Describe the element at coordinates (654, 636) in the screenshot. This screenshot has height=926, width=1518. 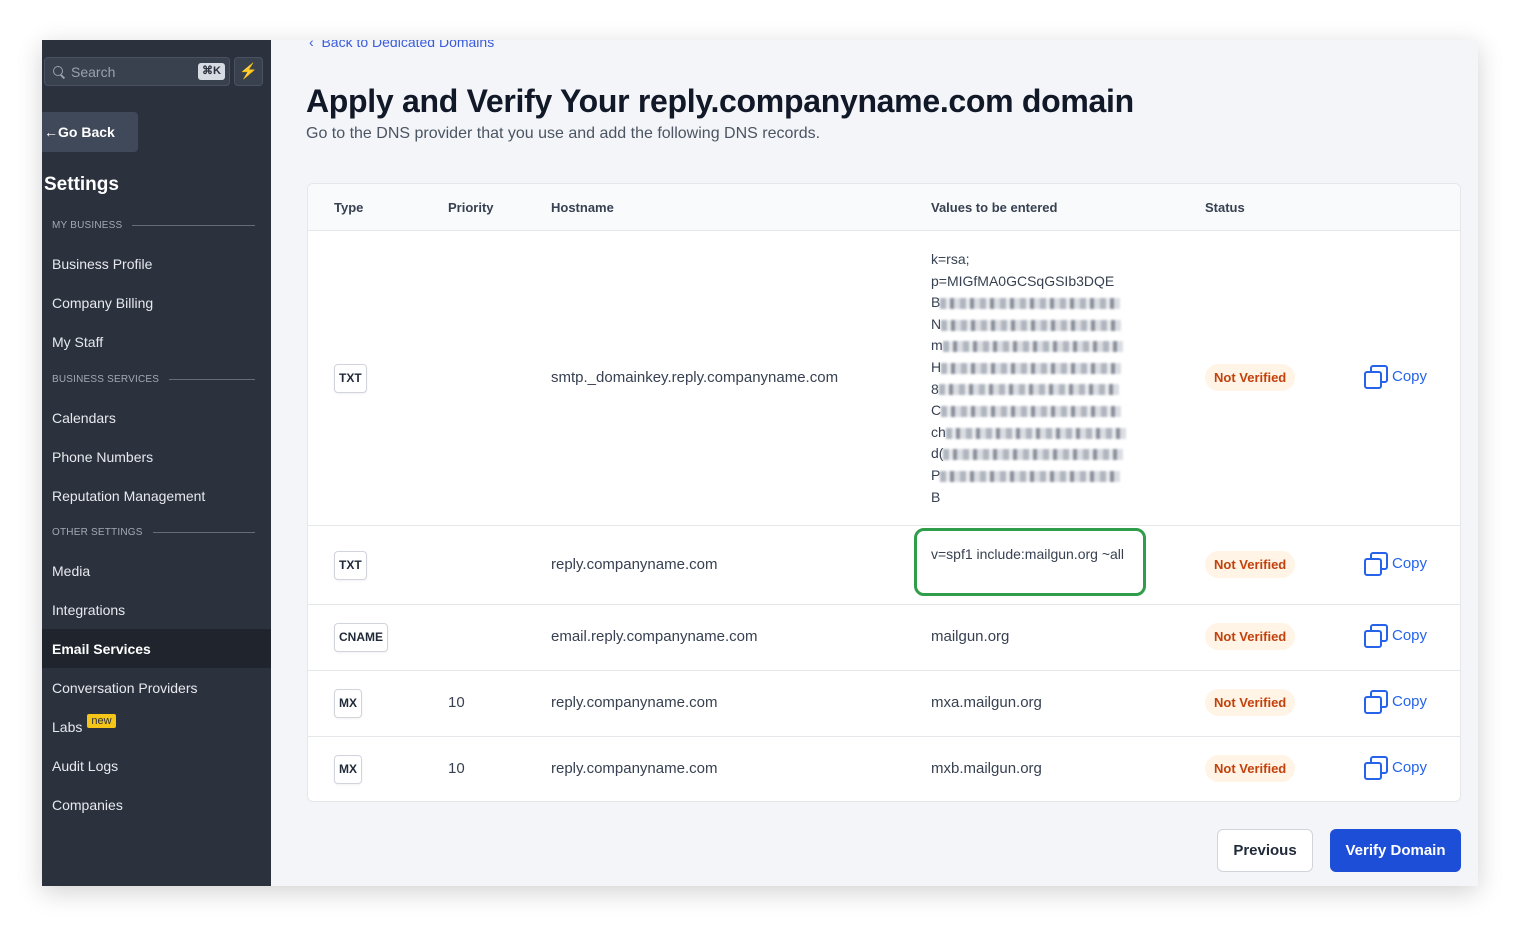
I see `hostname-cell: email.reply.companyname.com` at that location.